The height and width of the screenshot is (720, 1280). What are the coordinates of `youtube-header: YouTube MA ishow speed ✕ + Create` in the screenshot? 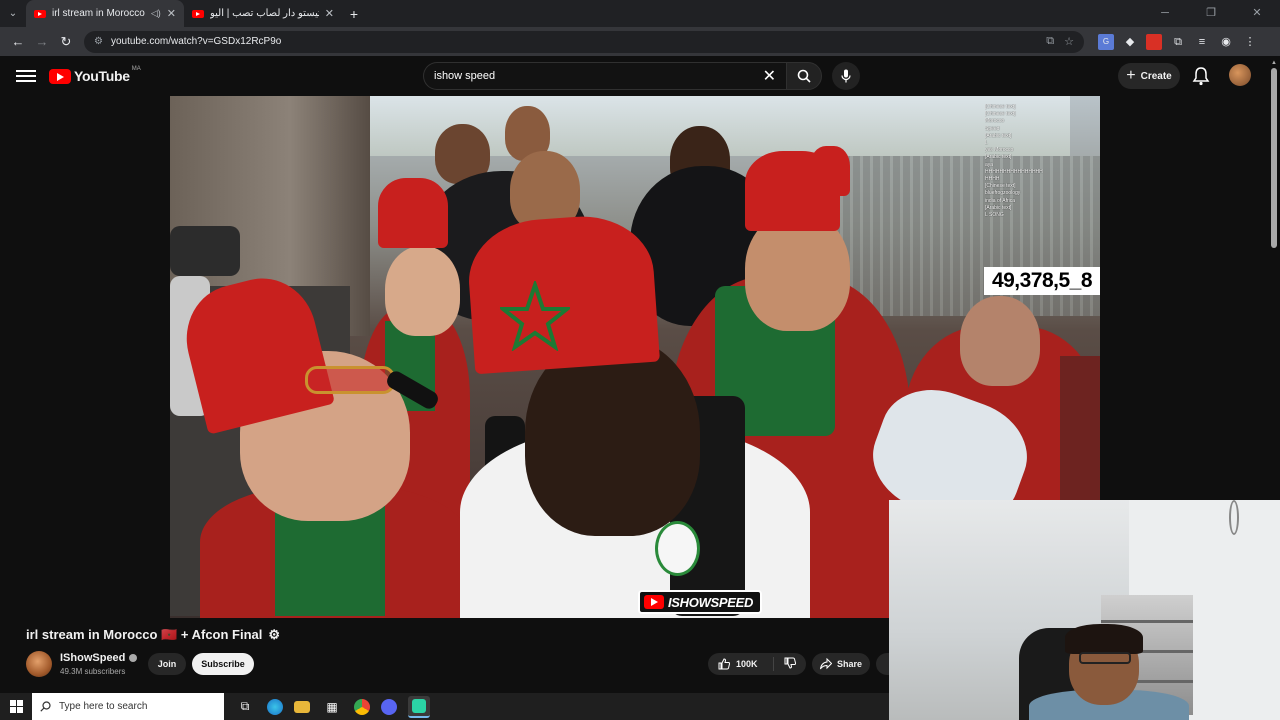 It's located at (640, 76).